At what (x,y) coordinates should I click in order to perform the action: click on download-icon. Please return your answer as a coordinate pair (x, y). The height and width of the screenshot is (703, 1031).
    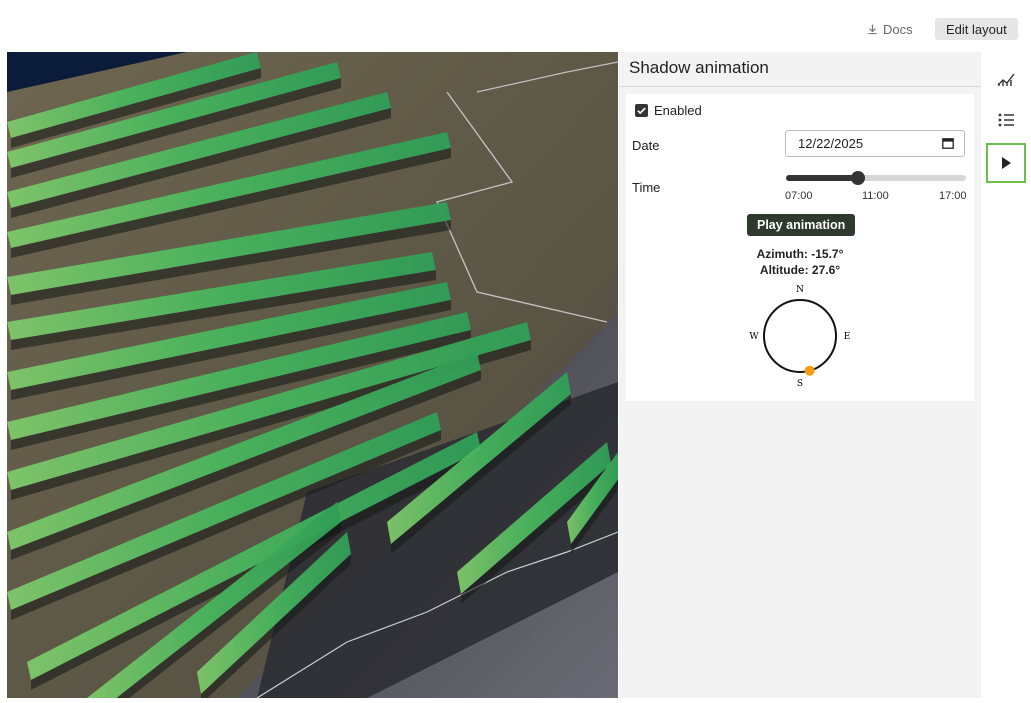
    Looking at the image, I should click on (872, 29).